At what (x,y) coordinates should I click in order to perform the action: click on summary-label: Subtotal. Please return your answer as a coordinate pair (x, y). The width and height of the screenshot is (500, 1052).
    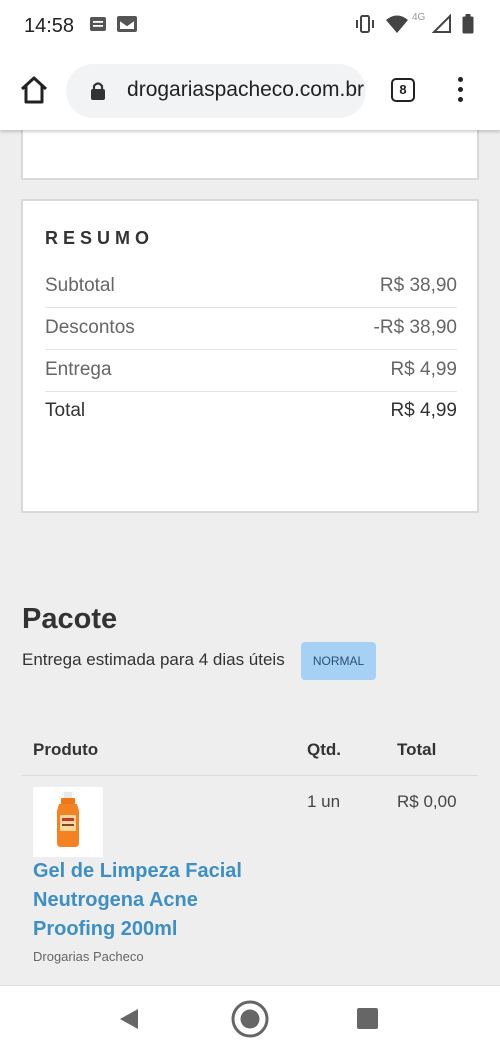
    Looking at the image, I should click on (80, 285).